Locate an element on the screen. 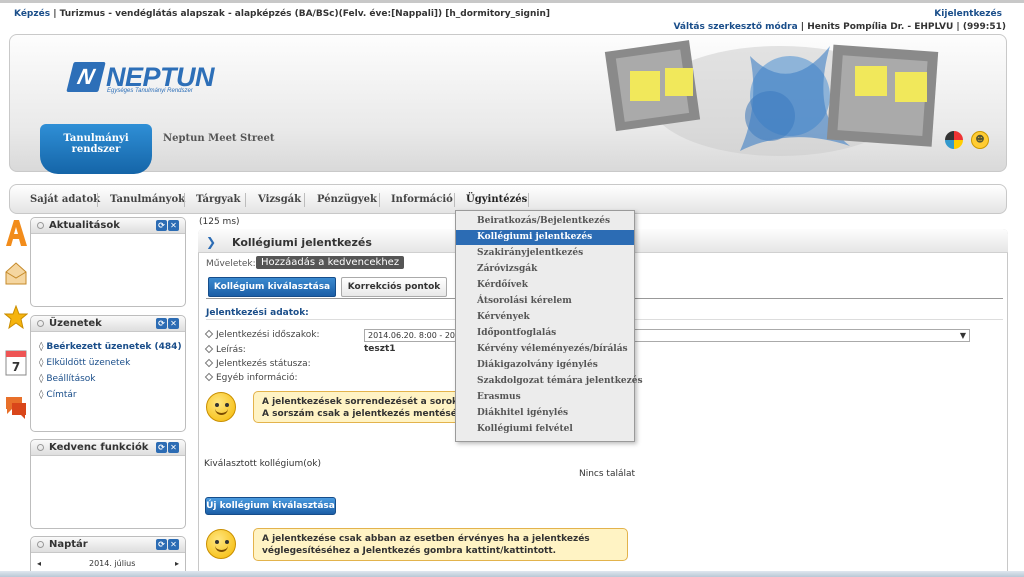 The width and height of the screenshot is (1024, 577). selected-dorms-label: Kiválasztott kollégium(ok) is located at coordinates (262, 464).